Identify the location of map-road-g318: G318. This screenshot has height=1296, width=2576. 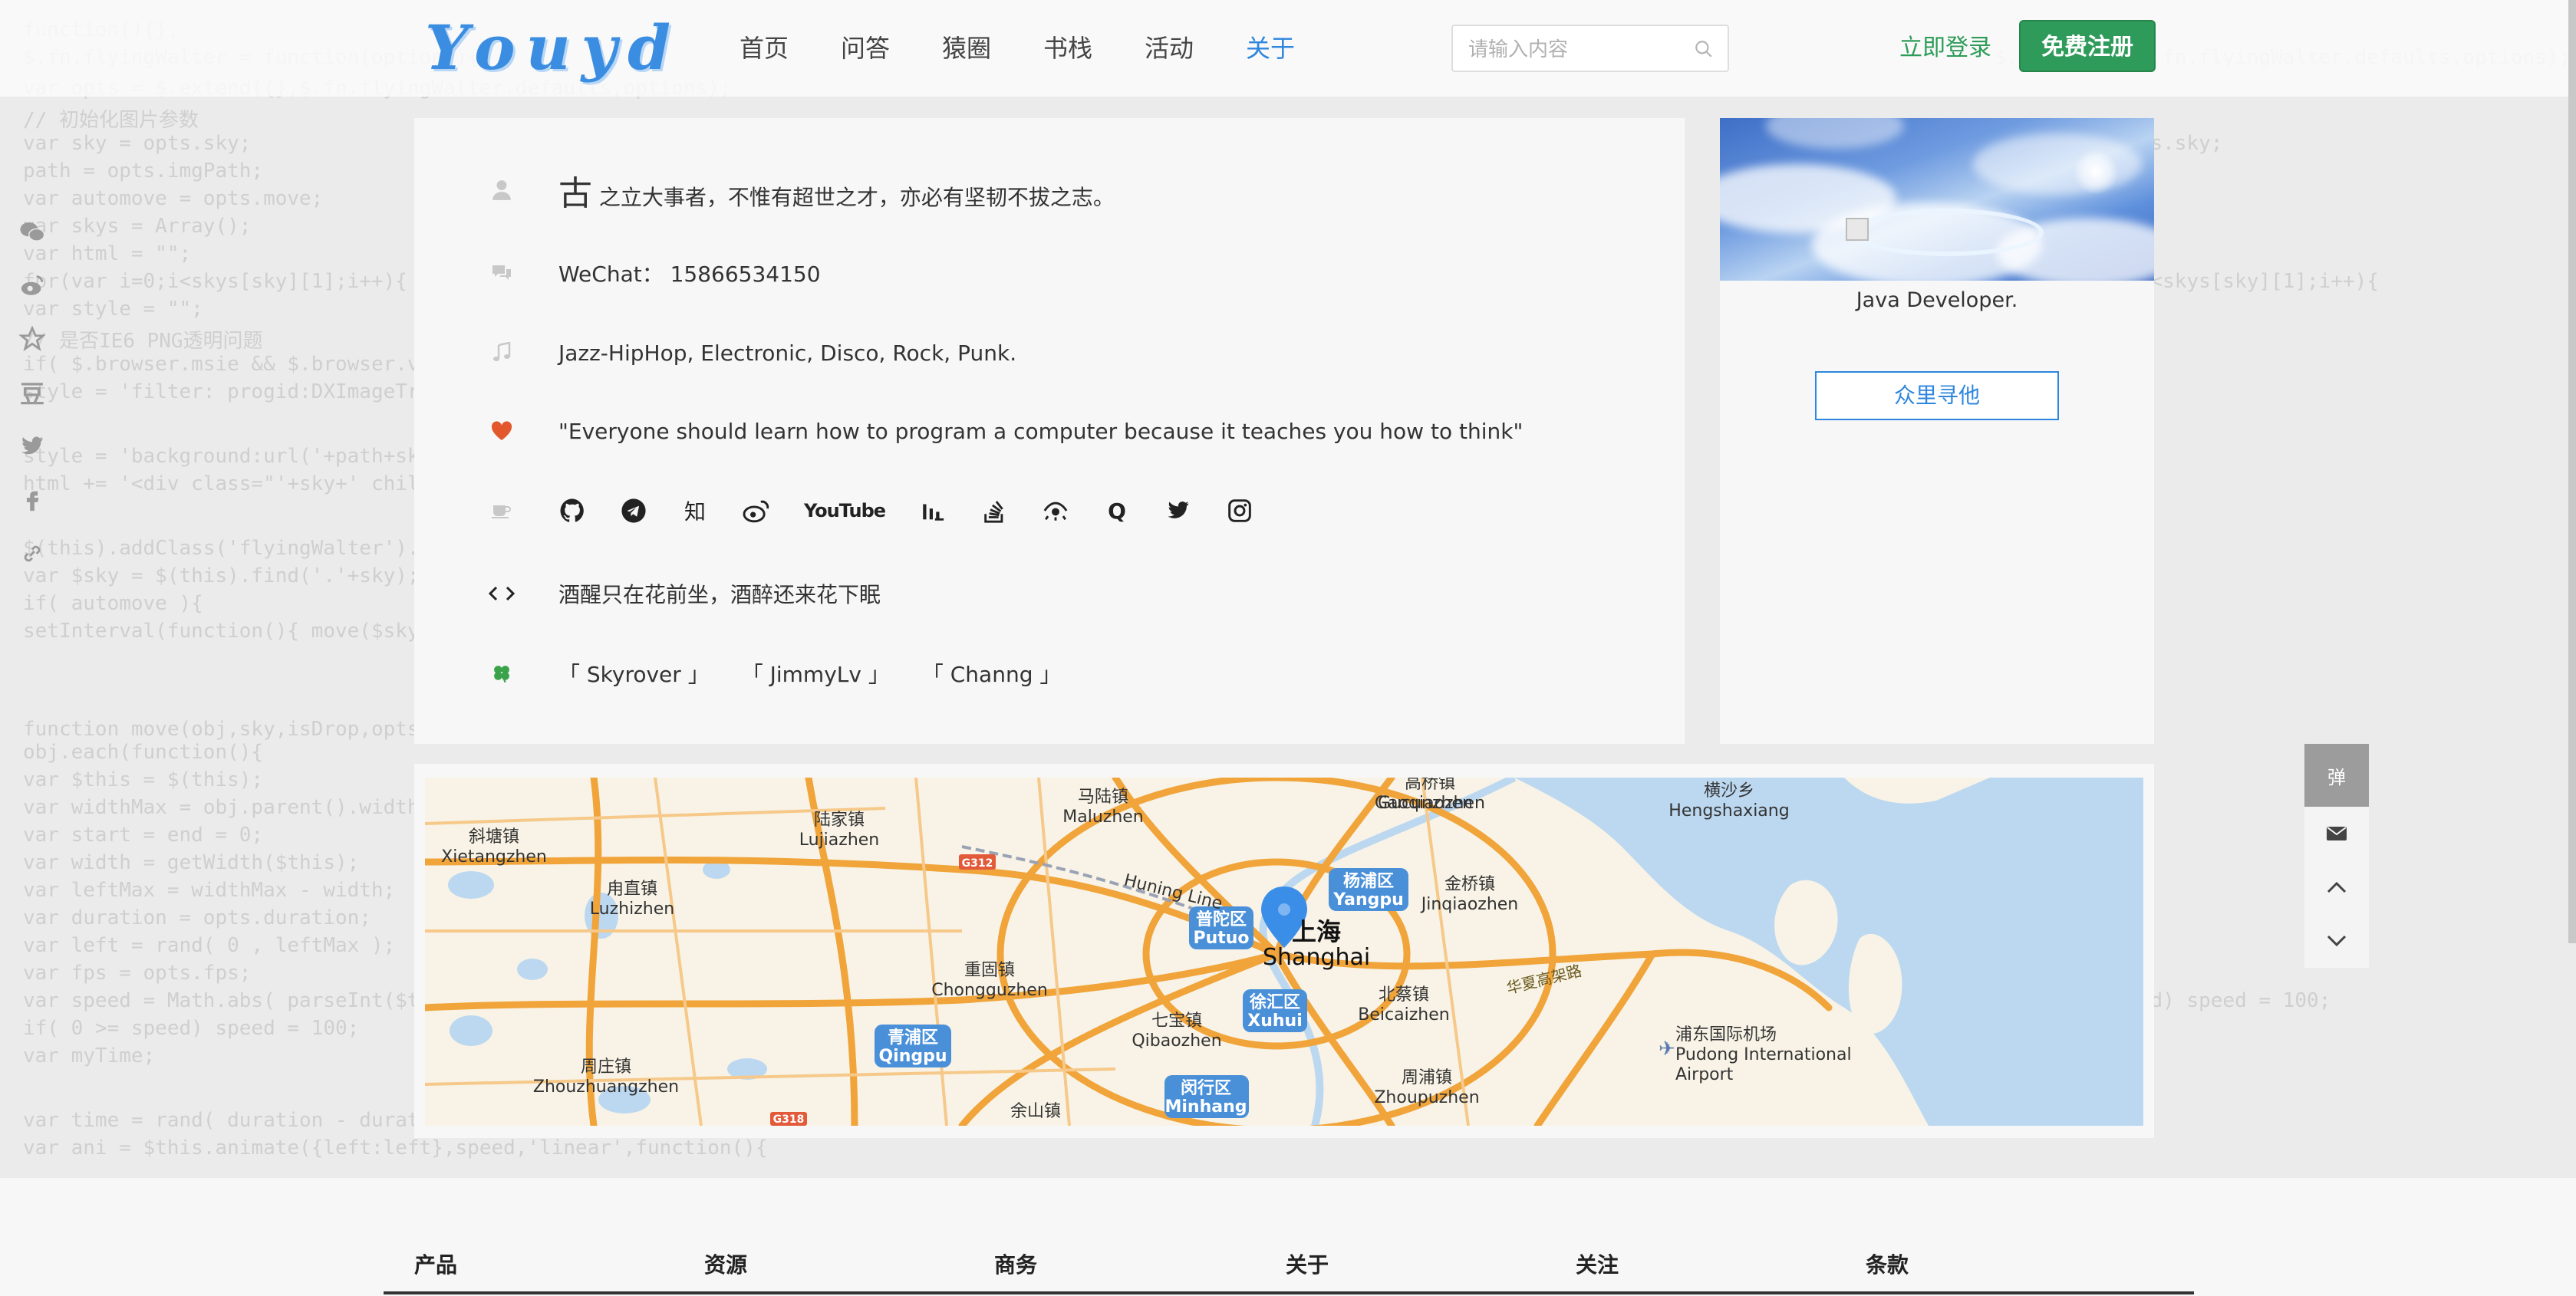
(789, 1119).